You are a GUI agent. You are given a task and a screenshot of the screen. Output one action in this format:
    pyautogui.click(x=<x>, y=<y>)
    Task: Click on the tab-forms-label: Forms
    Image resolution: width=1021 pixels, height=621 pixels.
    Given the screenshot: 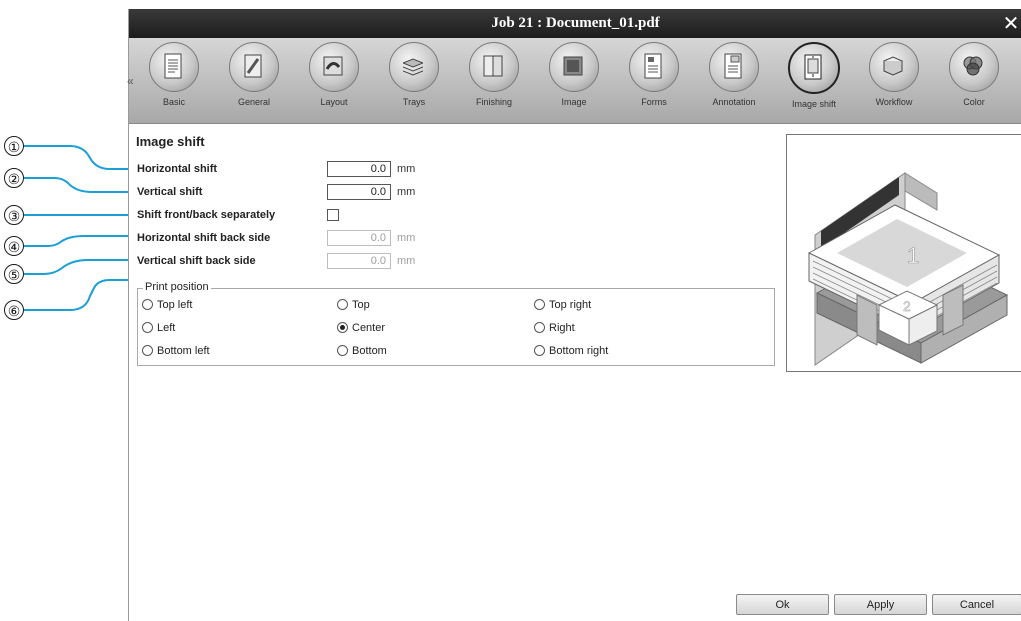 What is the action you would take?
    pyautogui.click(x=654, y=102)
    